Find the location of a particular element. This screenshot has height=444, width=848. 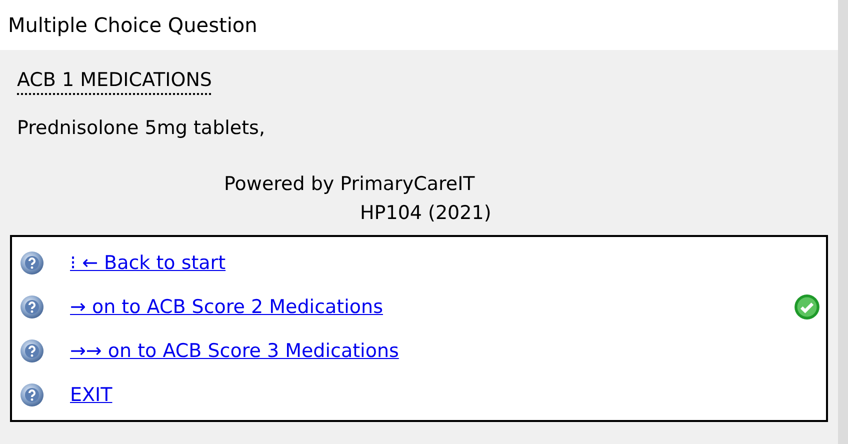

credit-text: HP104 (2021) is located at coordinates (426, 214).